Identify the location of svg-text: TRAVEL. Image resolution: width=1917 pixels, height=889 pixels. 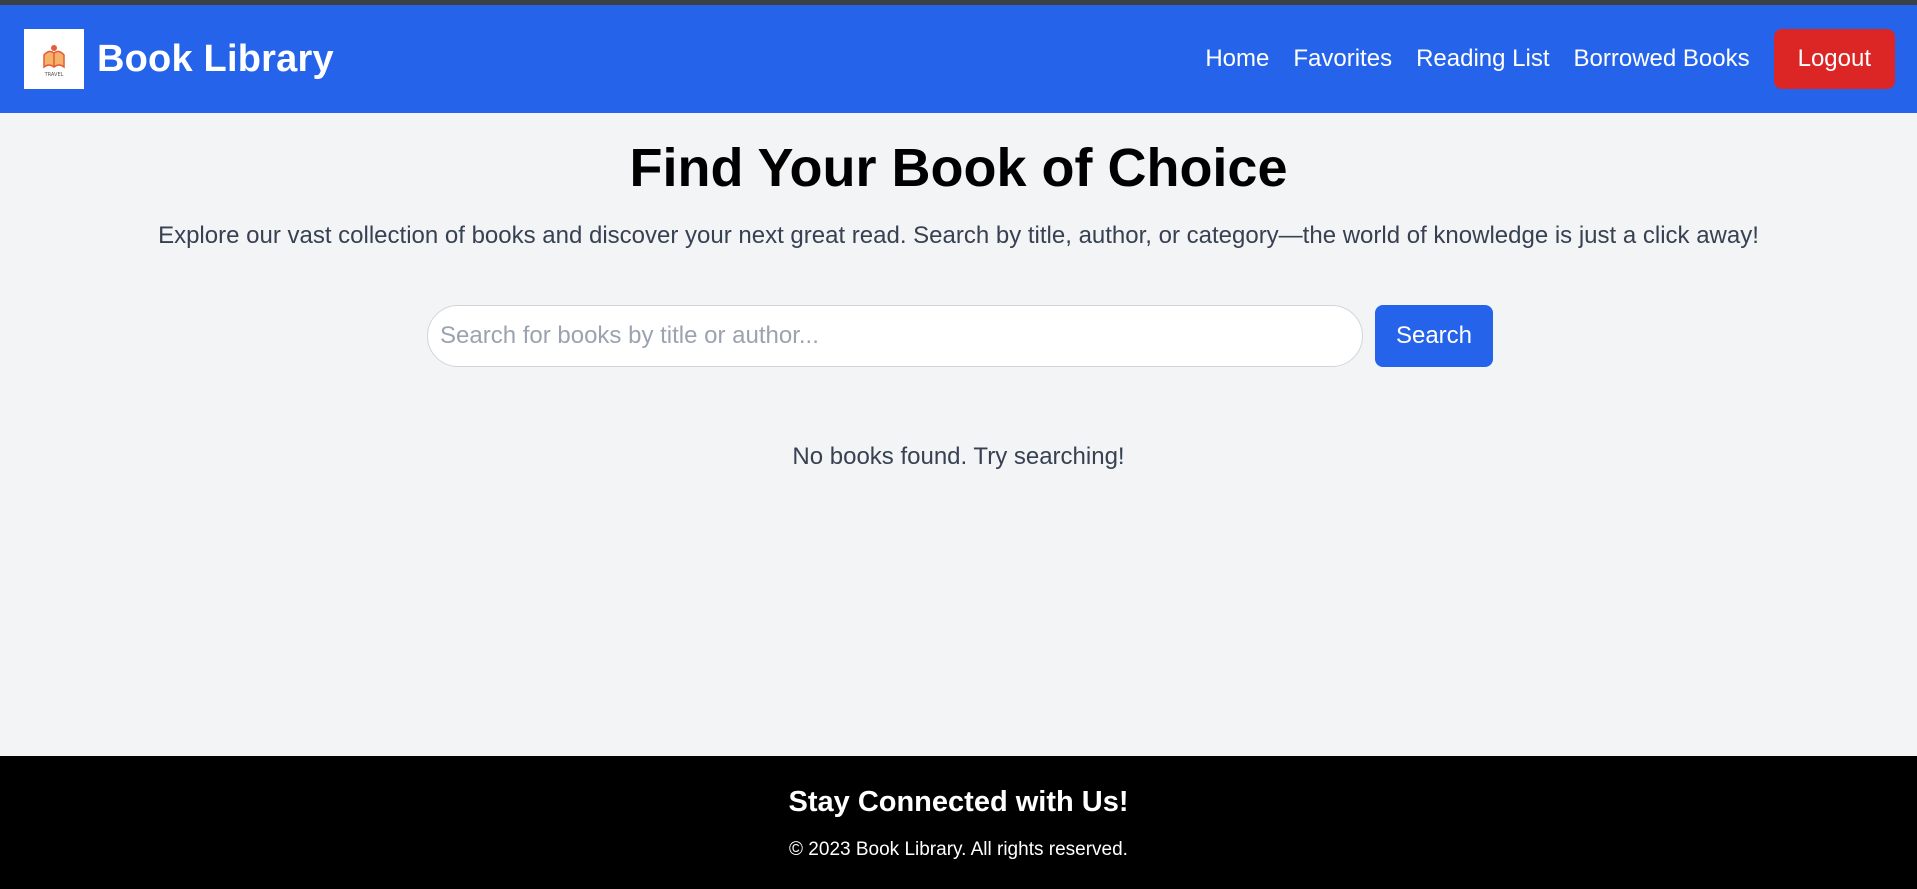
(54, 75).